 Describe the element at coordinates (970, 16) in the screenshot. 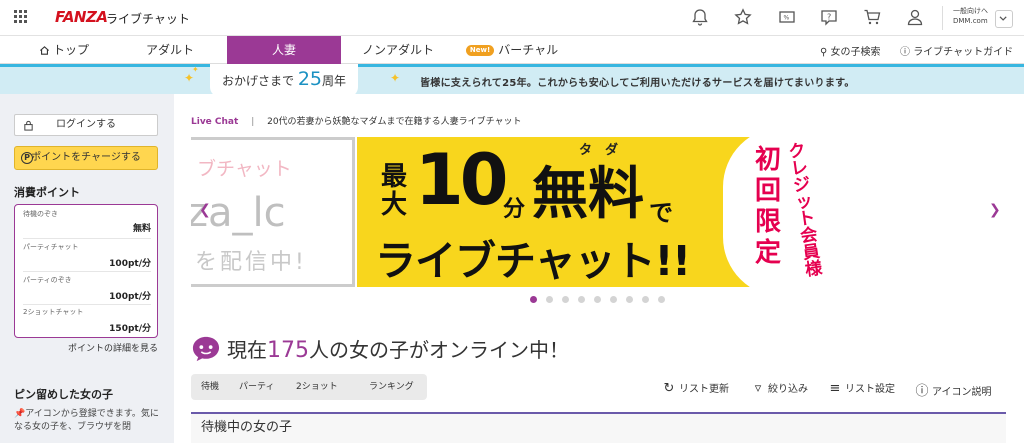

I see `general-site-switch: 一般向けへ DMM.com` at that location.